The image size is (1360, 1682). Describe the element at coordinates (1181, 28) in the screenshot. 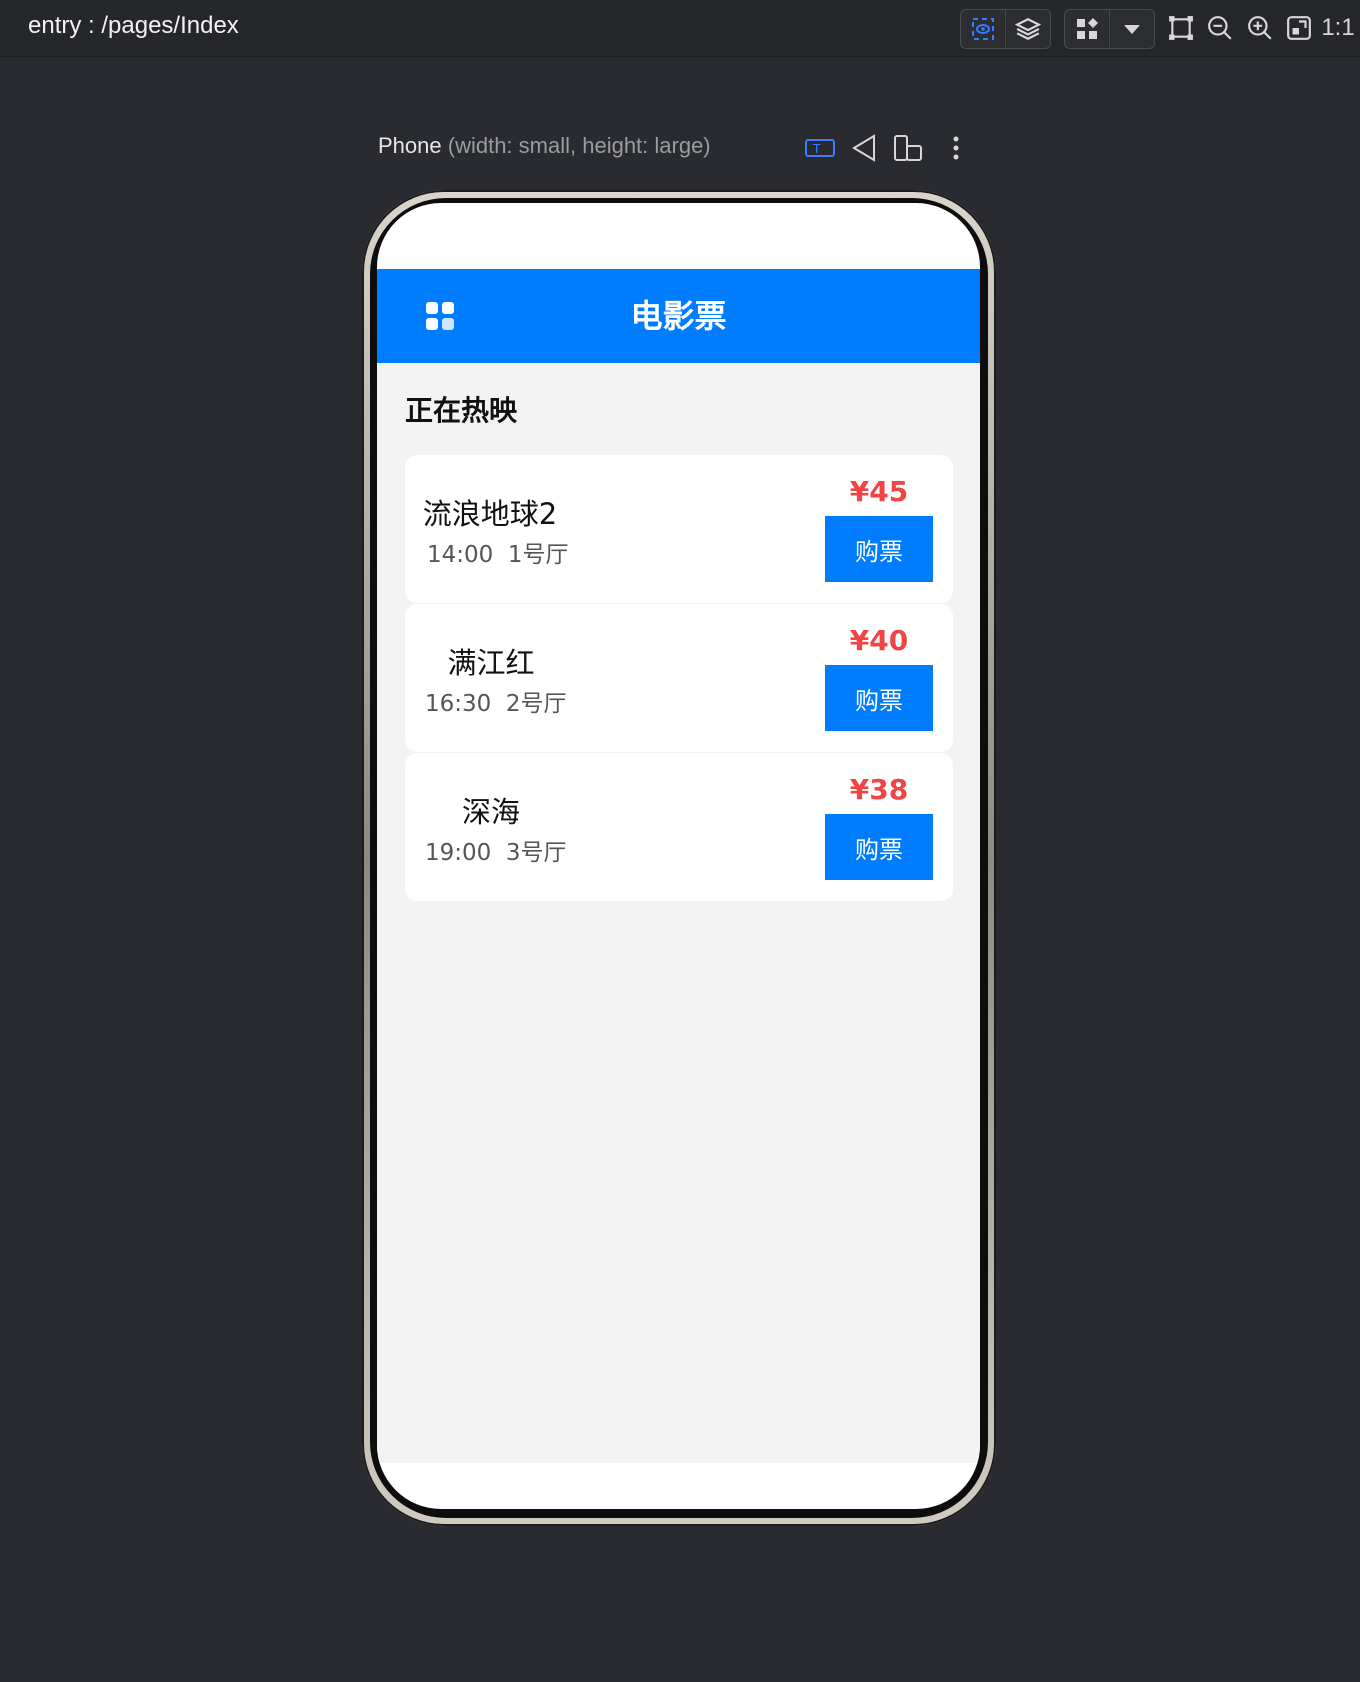

I see `frame-icon` at that location.